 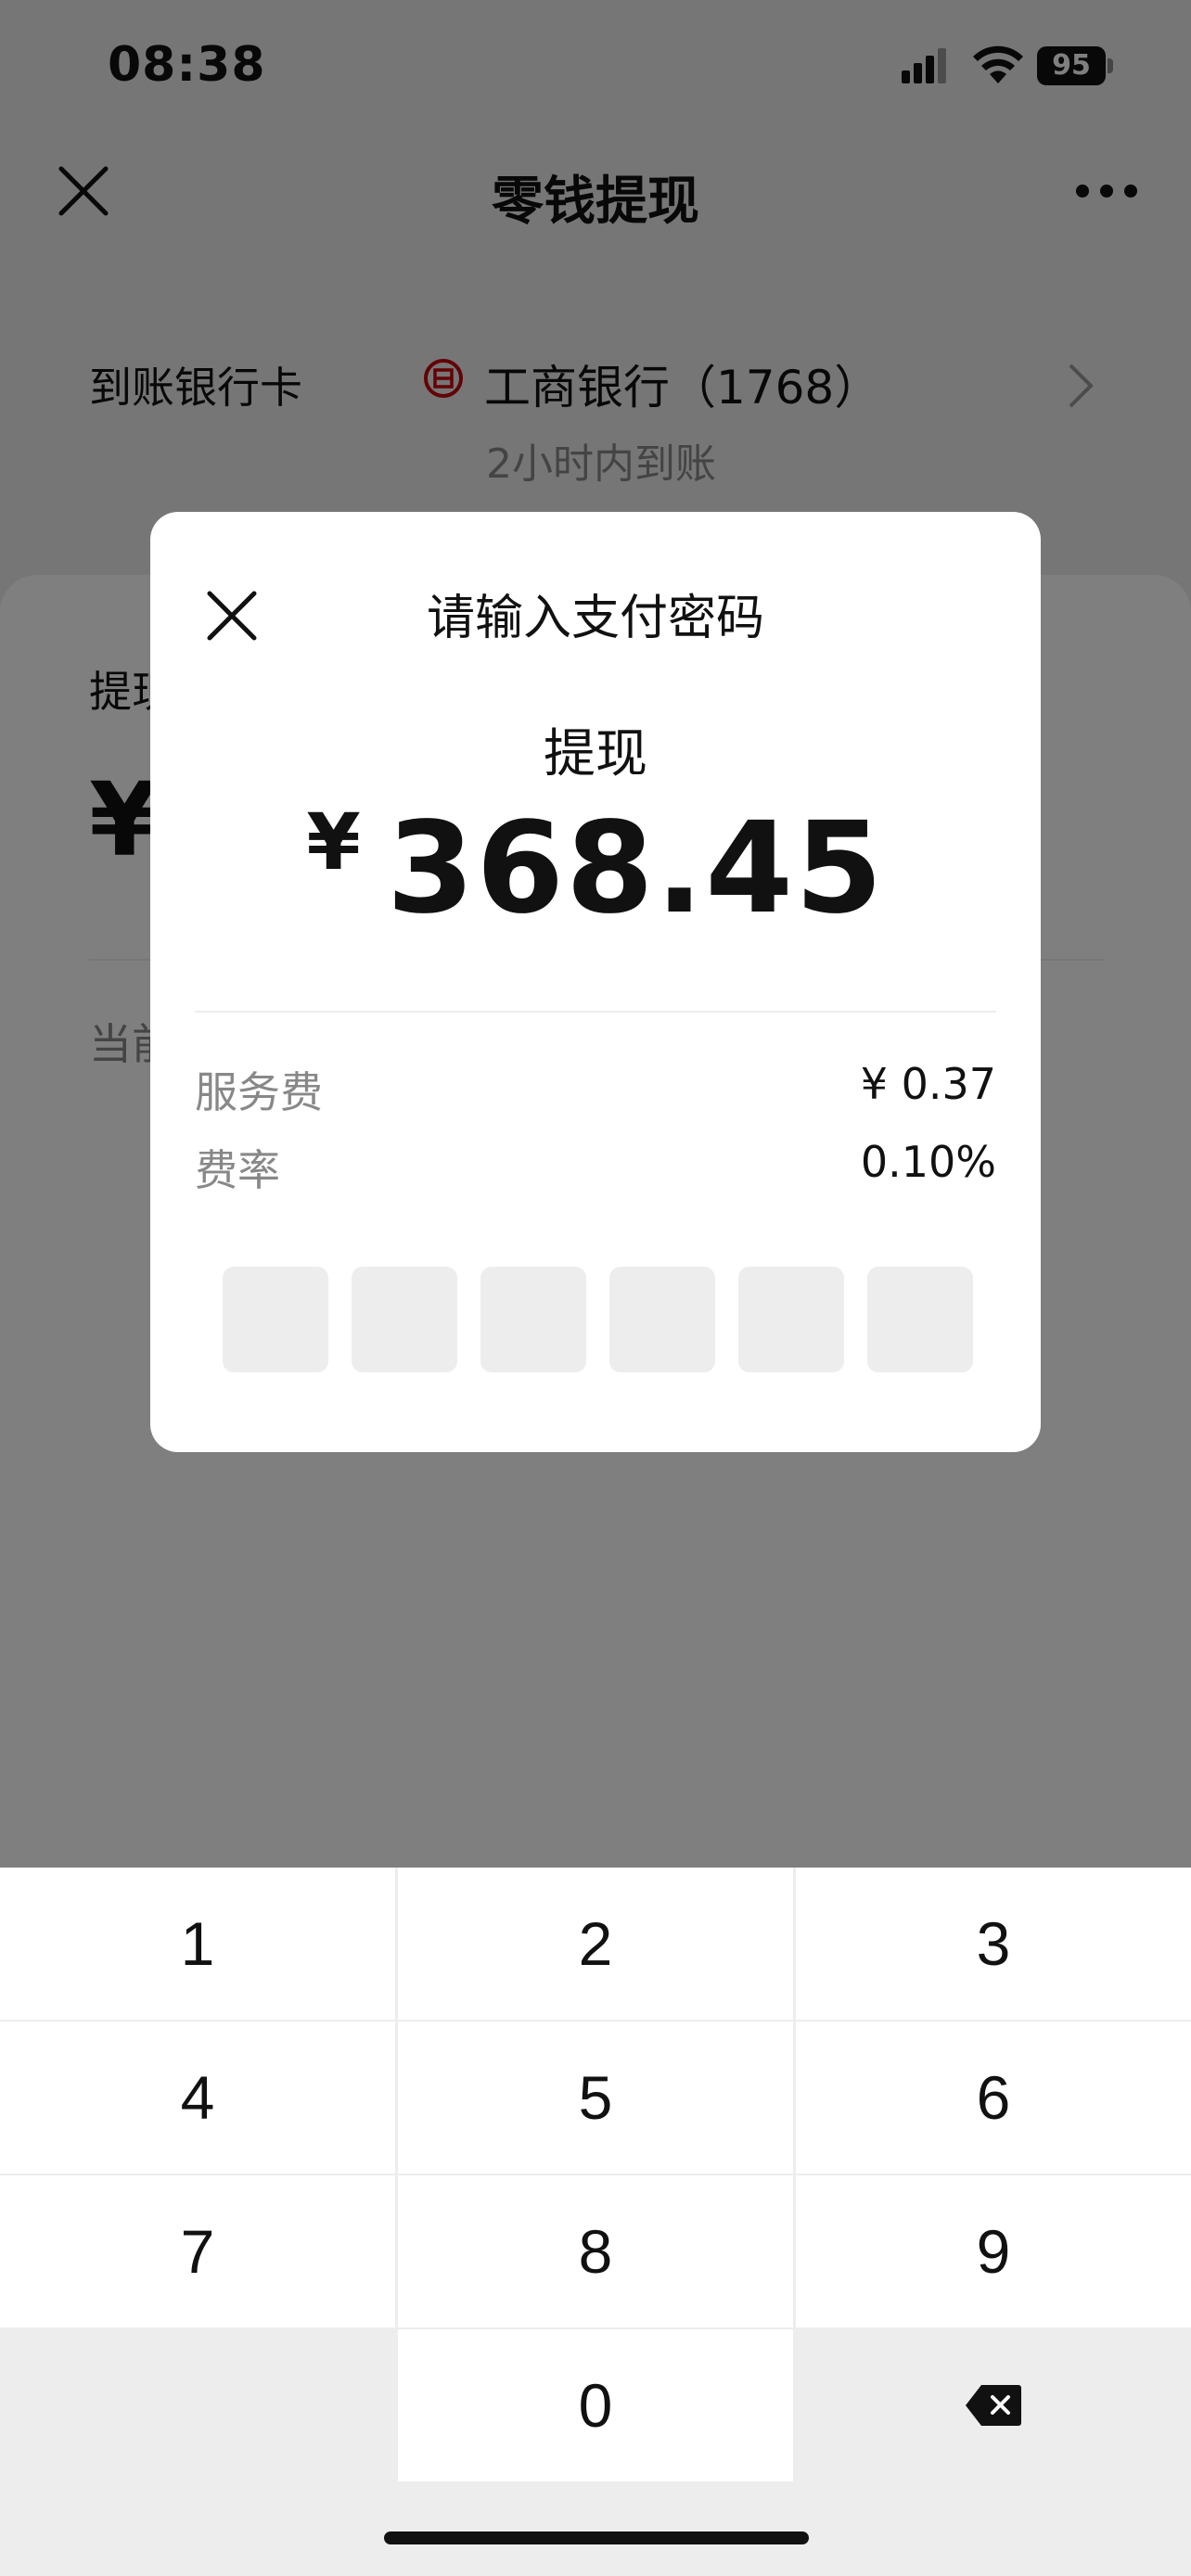 What do you see at coordinates (237, 1170) in the screenshot?
I see `fee-rate-label: 费率` at bounding box center [237, 1170].